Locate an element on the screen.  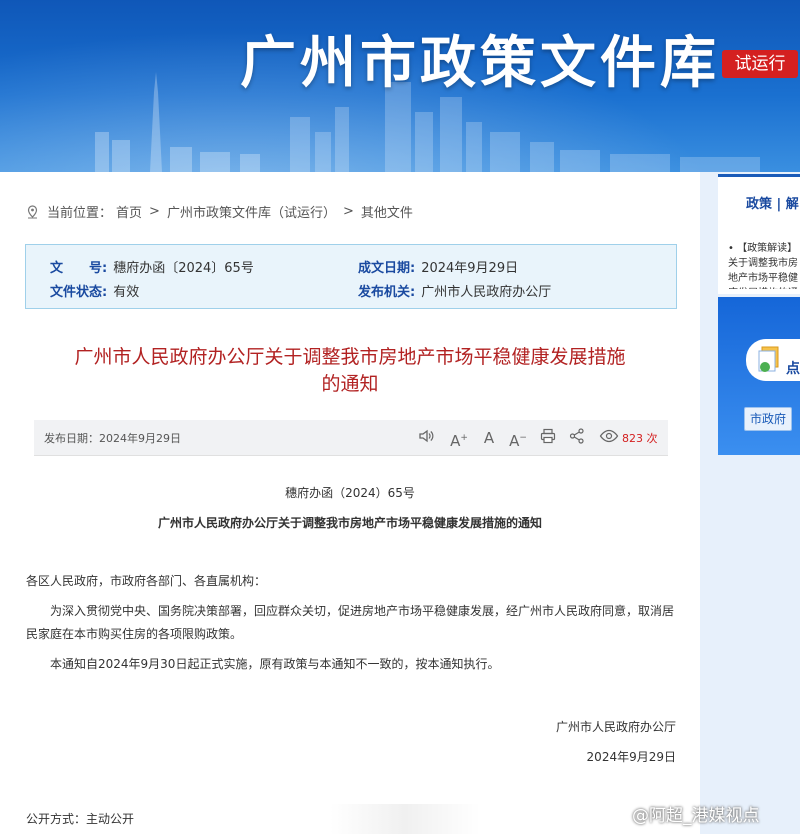
issuer-value: 广州市人民政府办公厅 is located at coordinates (486, 292).